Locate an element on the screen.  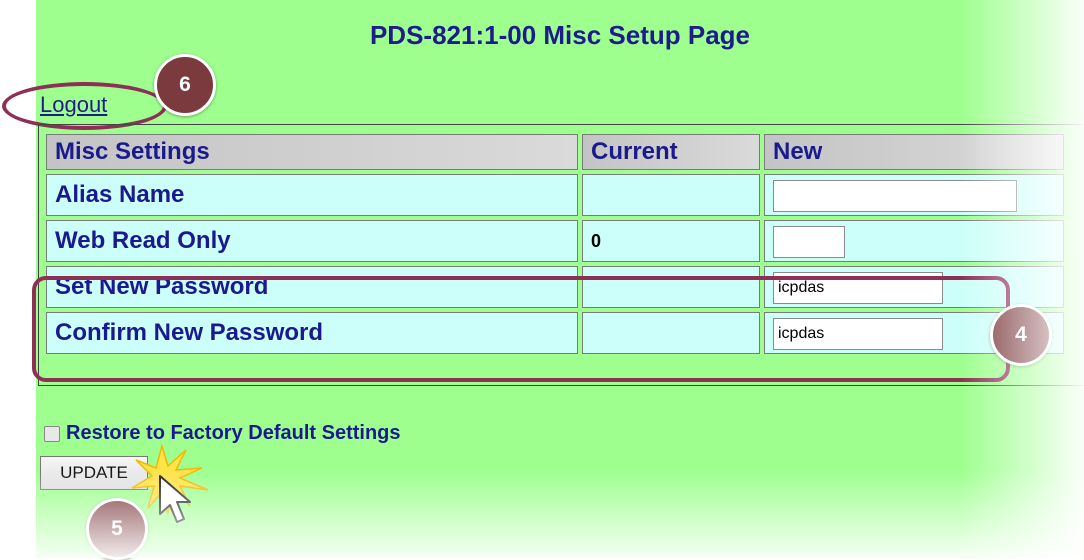
table-row-alias-name: Alias Name is located at coordinates (555, 195).